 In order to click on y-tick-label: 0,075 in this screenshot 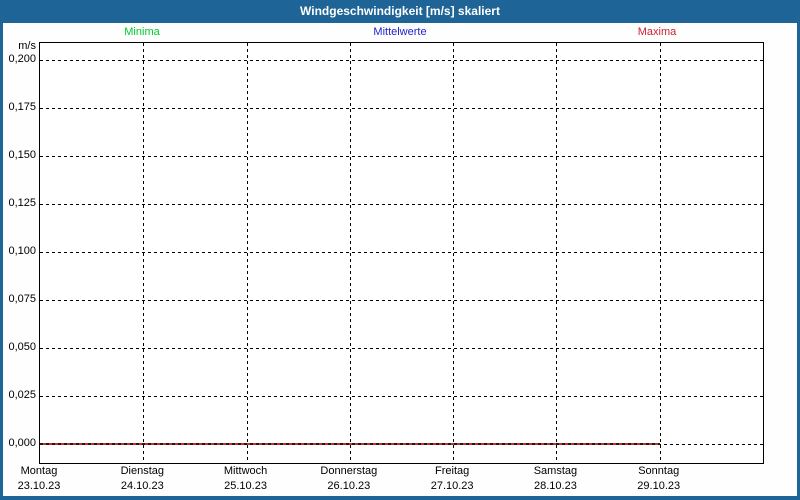, I will do `click(22, 299)`.